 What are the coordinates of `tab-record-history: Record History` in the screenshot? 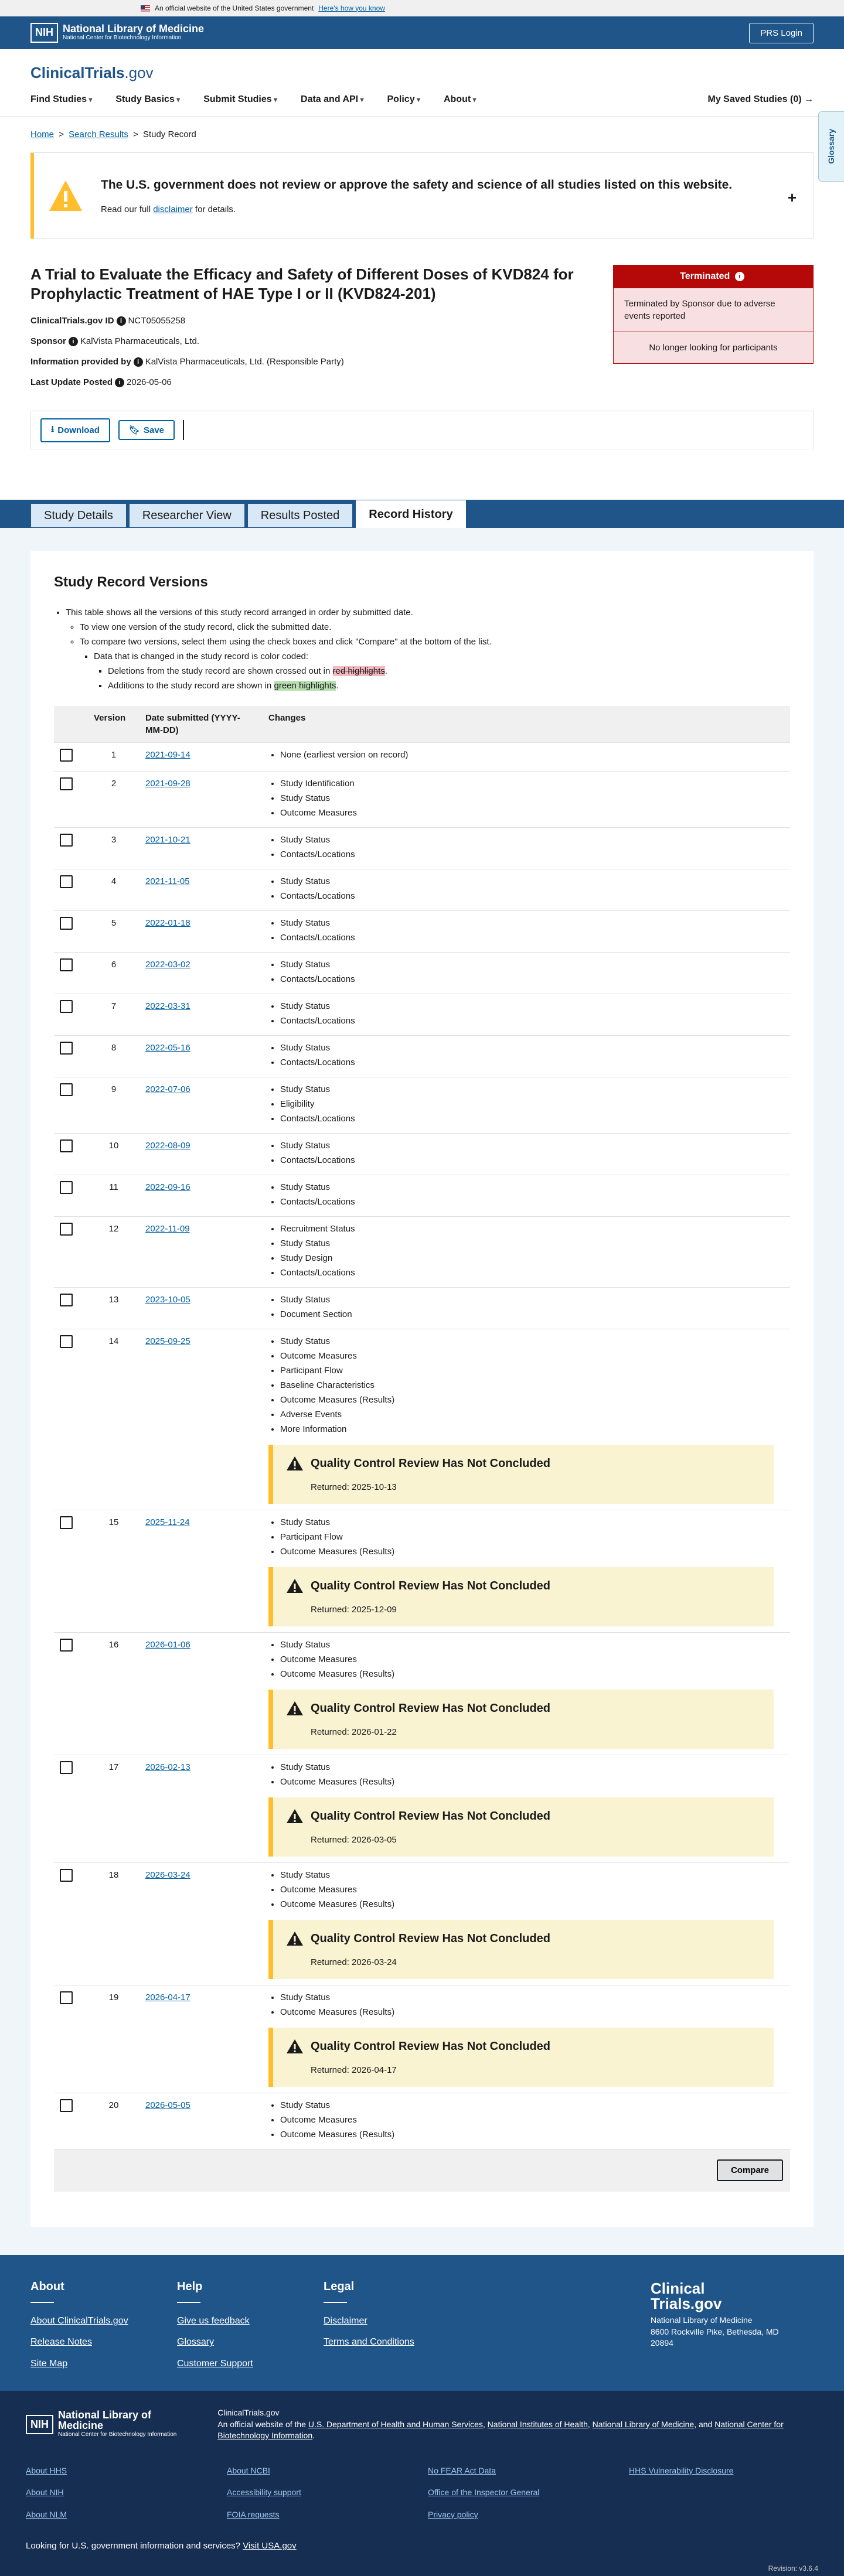 It's located at (411, 514).